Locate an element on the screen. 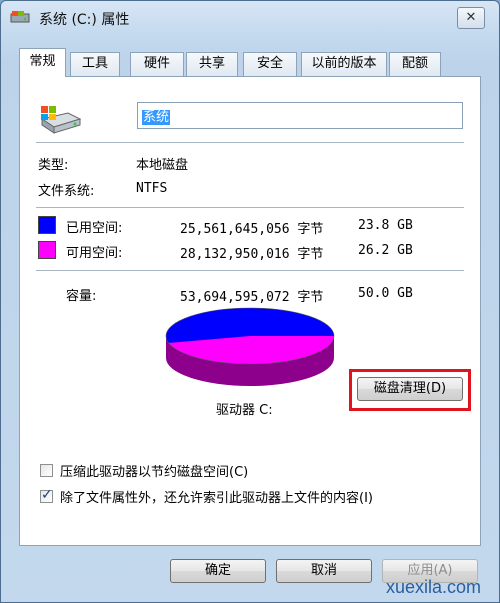 The width and height of the screenshot is (500, 603). index-label: 除了文件属性外，还允许索引此驱动器上文件的内容(I) is located at coordinates (216, 496).